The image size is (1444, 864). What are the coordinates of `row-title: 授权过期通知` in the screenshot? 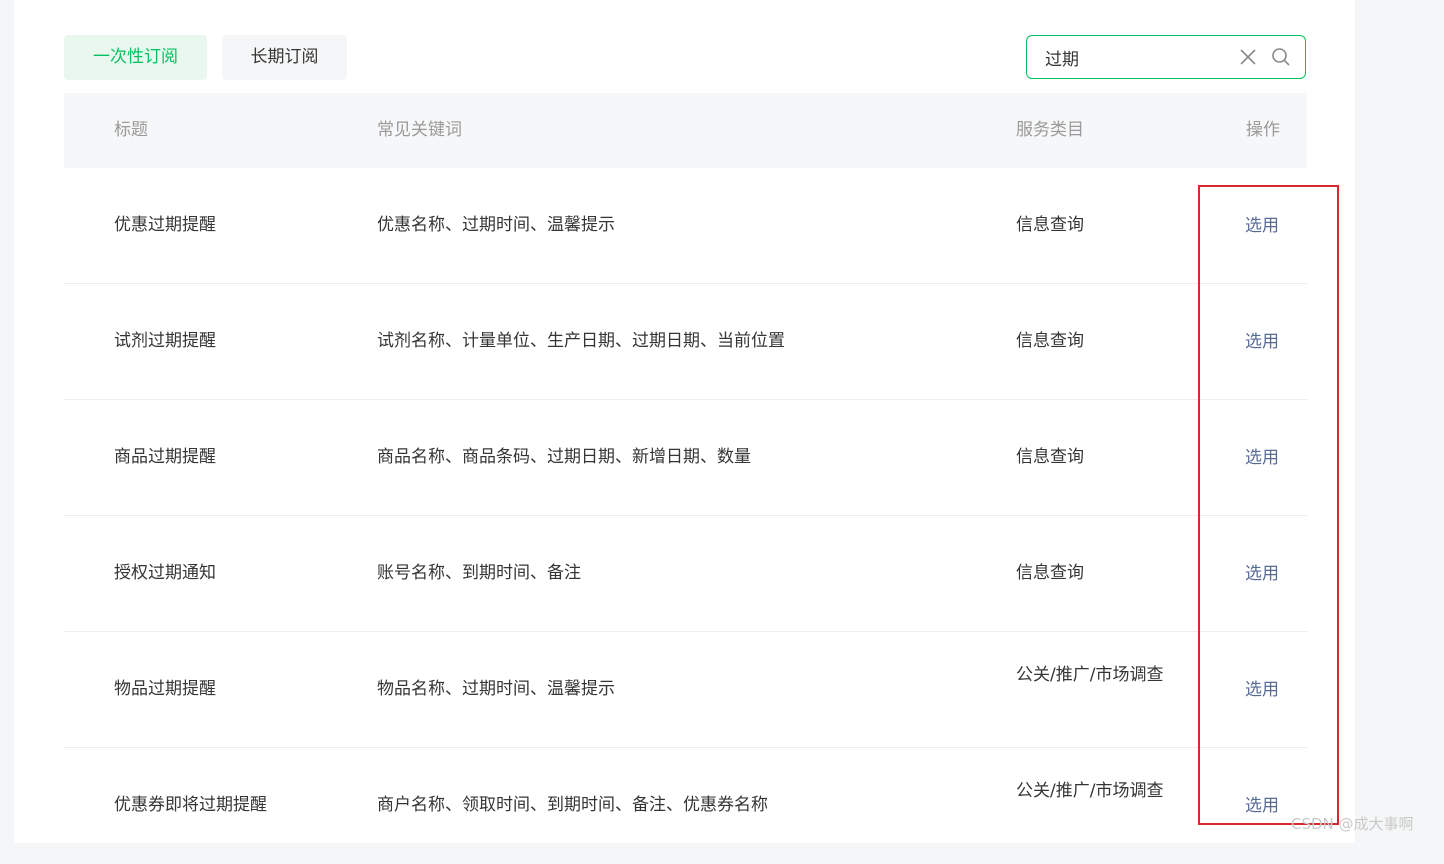 It's located at (165, 573).